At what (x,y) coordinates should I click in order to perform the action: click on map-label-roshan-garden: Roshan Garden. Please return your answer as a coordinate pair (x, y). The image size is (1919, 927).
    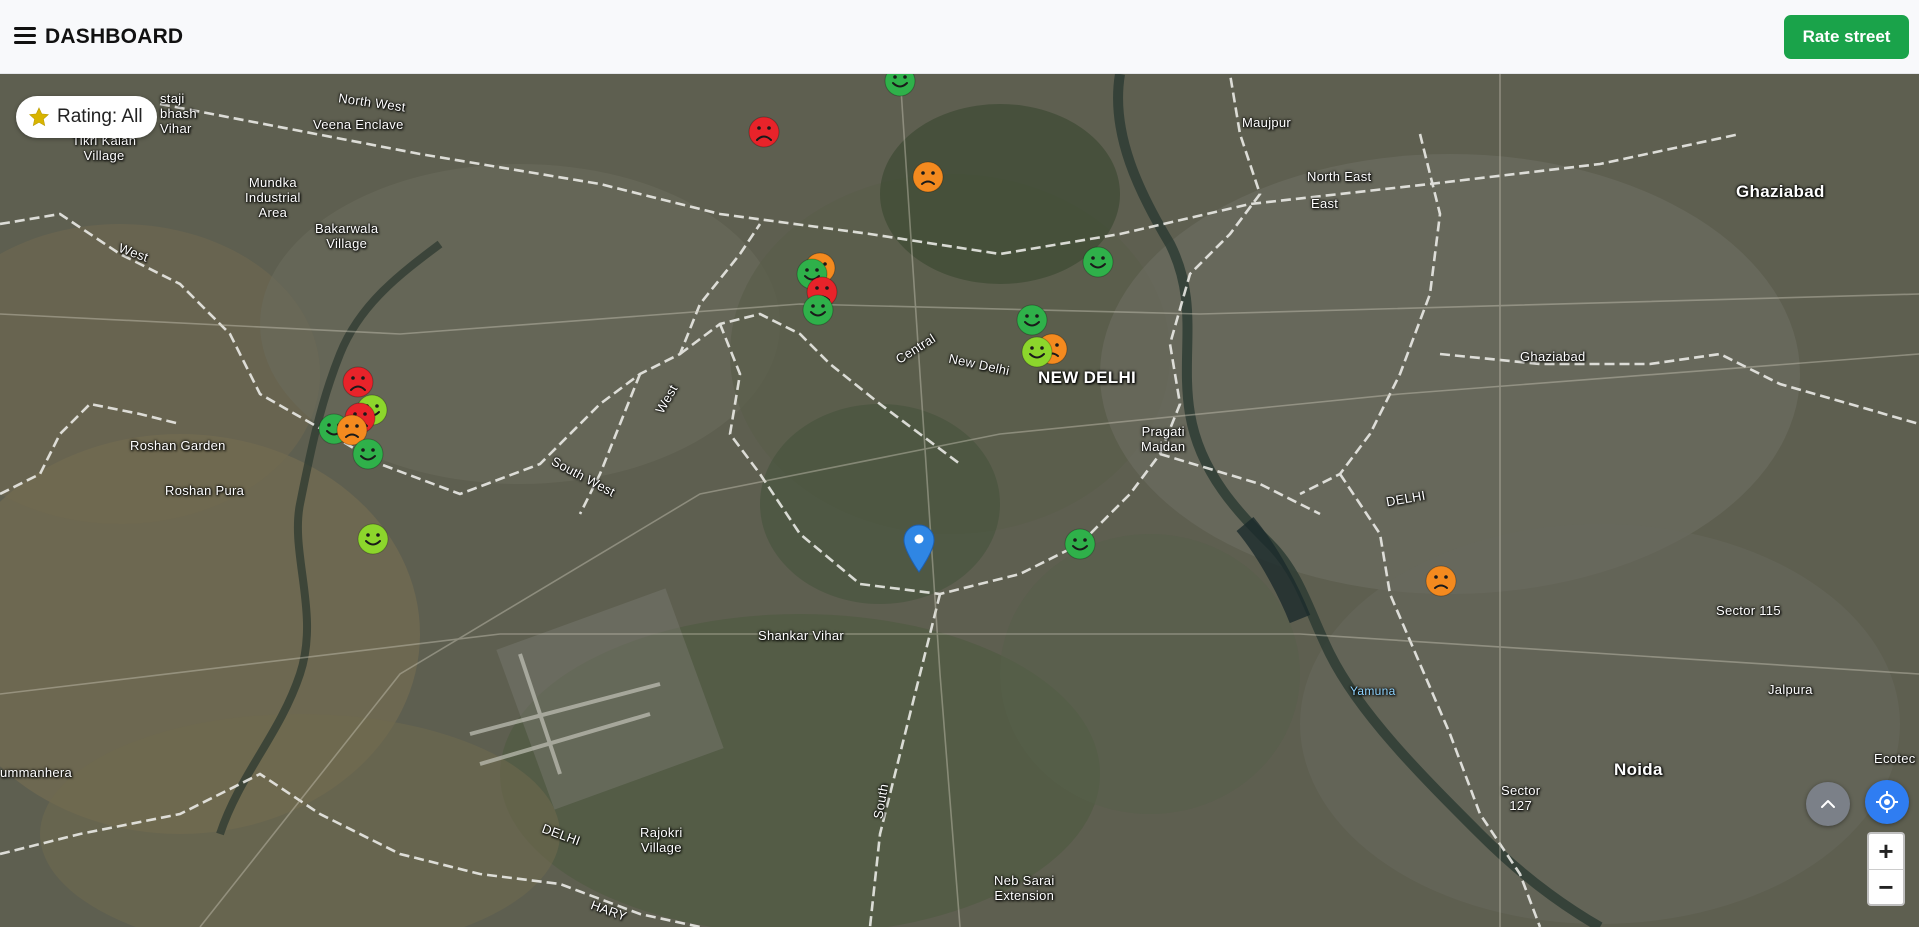
    Looking at the image, I should click on (178, 445).